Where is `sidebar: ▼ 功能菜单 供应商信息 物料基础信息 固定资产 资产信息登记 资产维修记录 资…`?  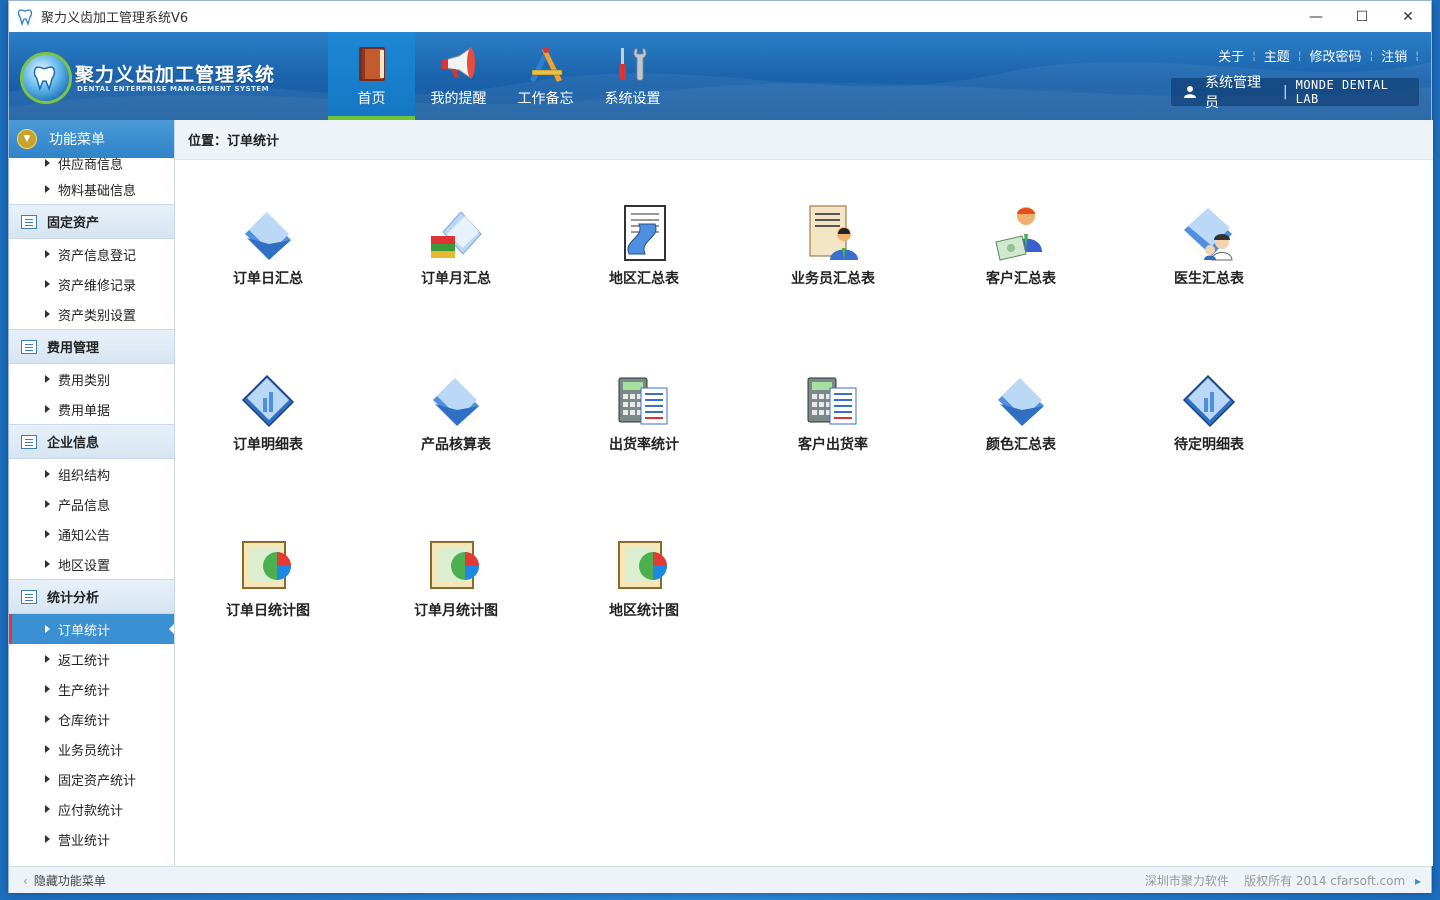 sidebar: ▼ 功能菜单 供应商信息 物料基础信息 固定资产 资产信息登记 资产维修记录 资… is located at coordinates (92, 493).